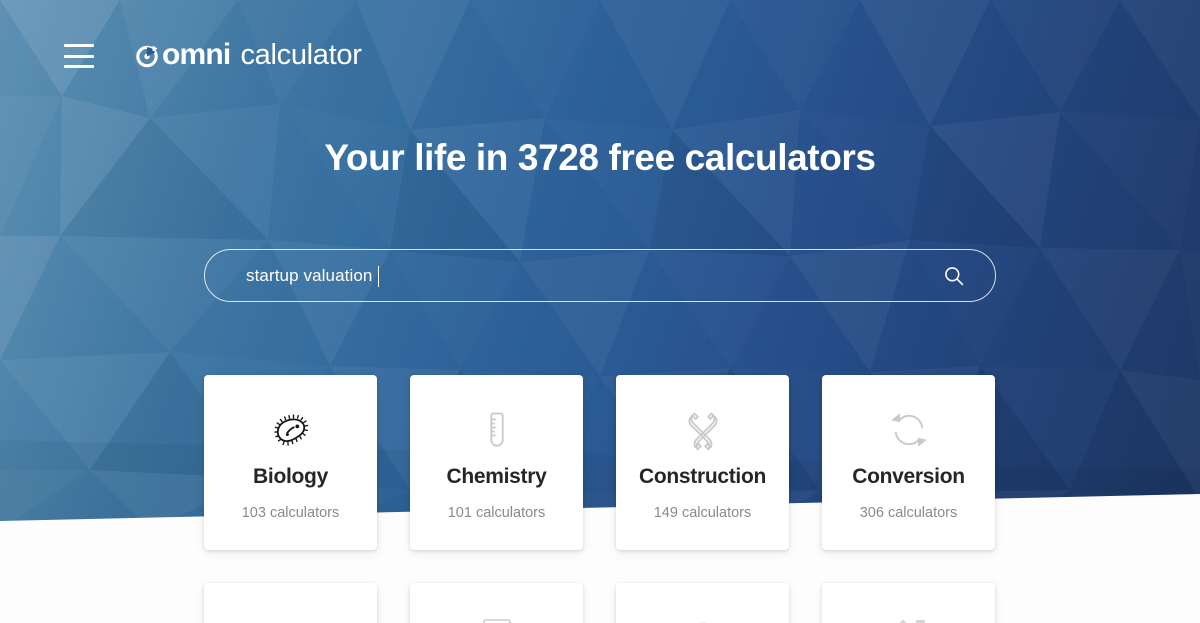 This screenshot has height=623, width=1200. What do you see at coordinates (378, 276) in the screenshot?
I see `text-caret` at bounding box center [378, 276].